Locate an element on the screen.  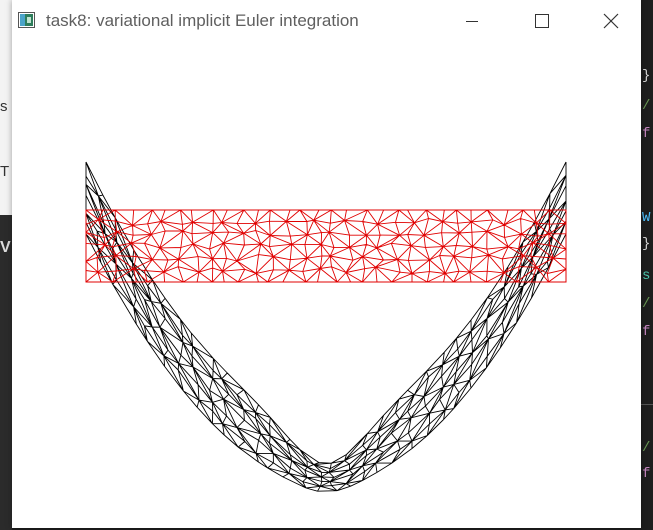
minimize-button is located at coordinates (472, 21).